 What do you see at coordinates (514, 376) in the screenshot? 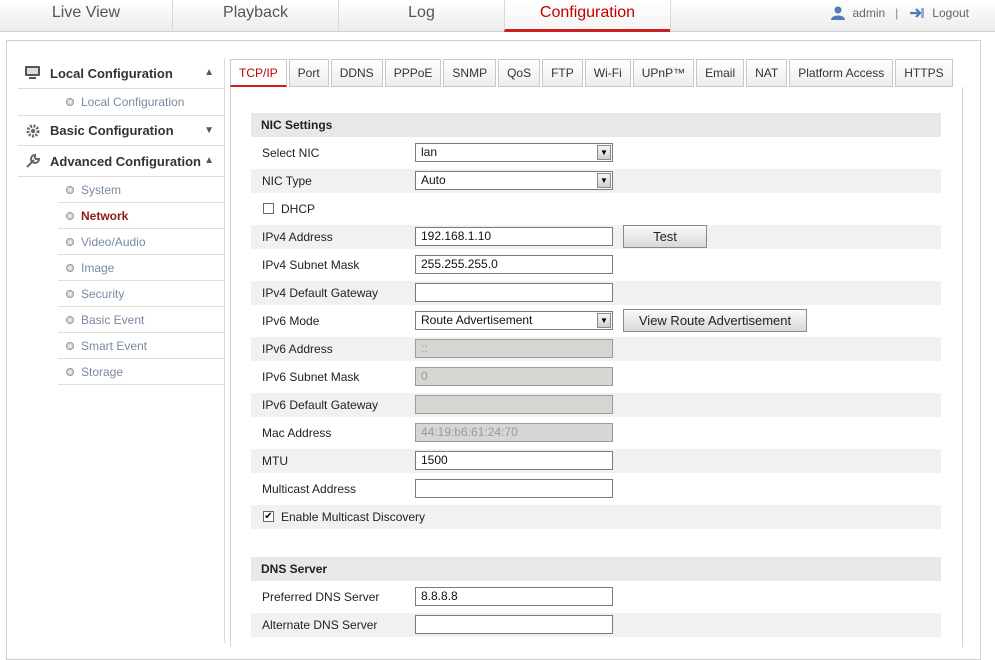
I see `ipv6-mask-input: 0` at bounding box center [514, 376].